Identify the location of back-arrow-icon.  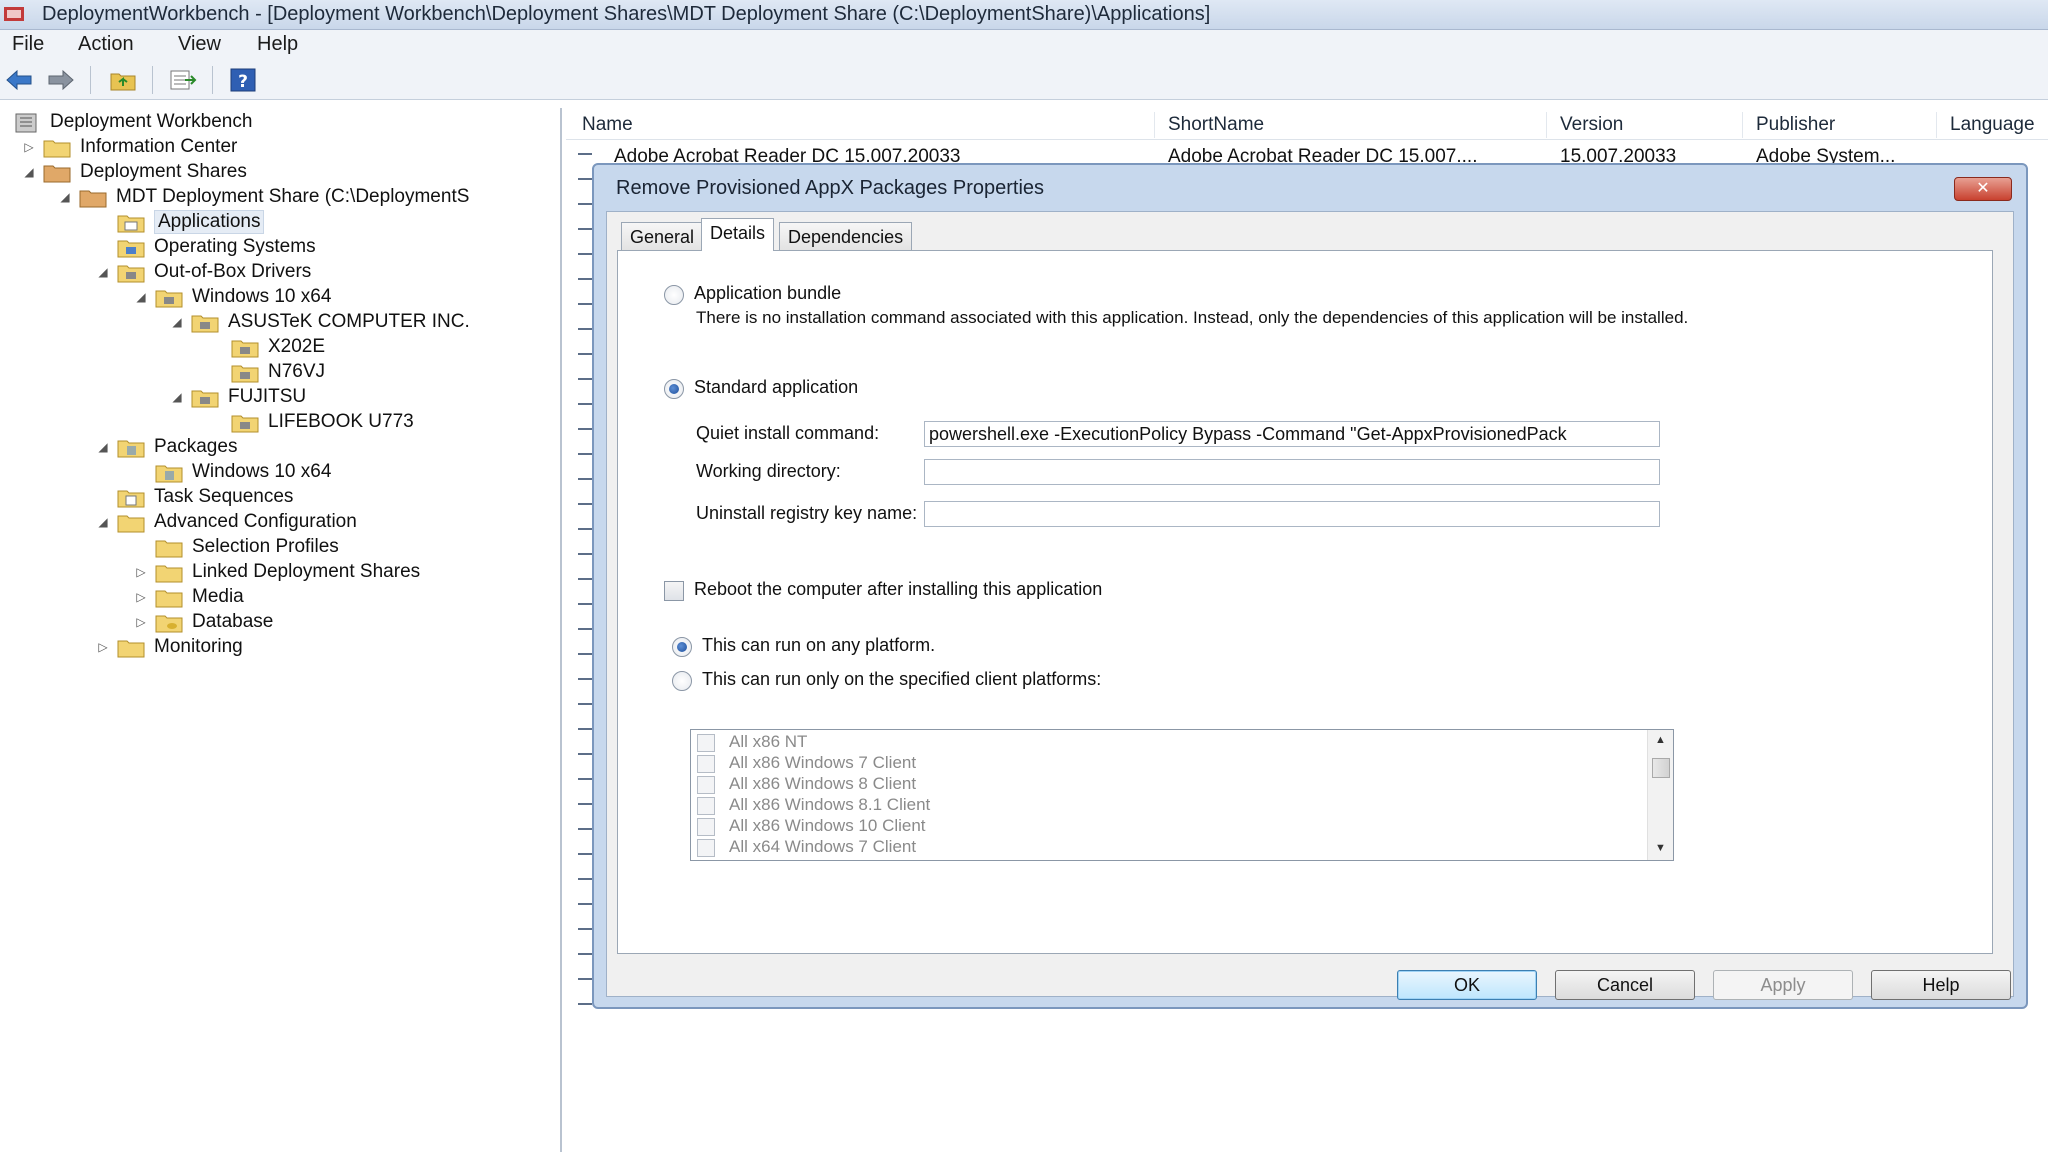
(19, 80).